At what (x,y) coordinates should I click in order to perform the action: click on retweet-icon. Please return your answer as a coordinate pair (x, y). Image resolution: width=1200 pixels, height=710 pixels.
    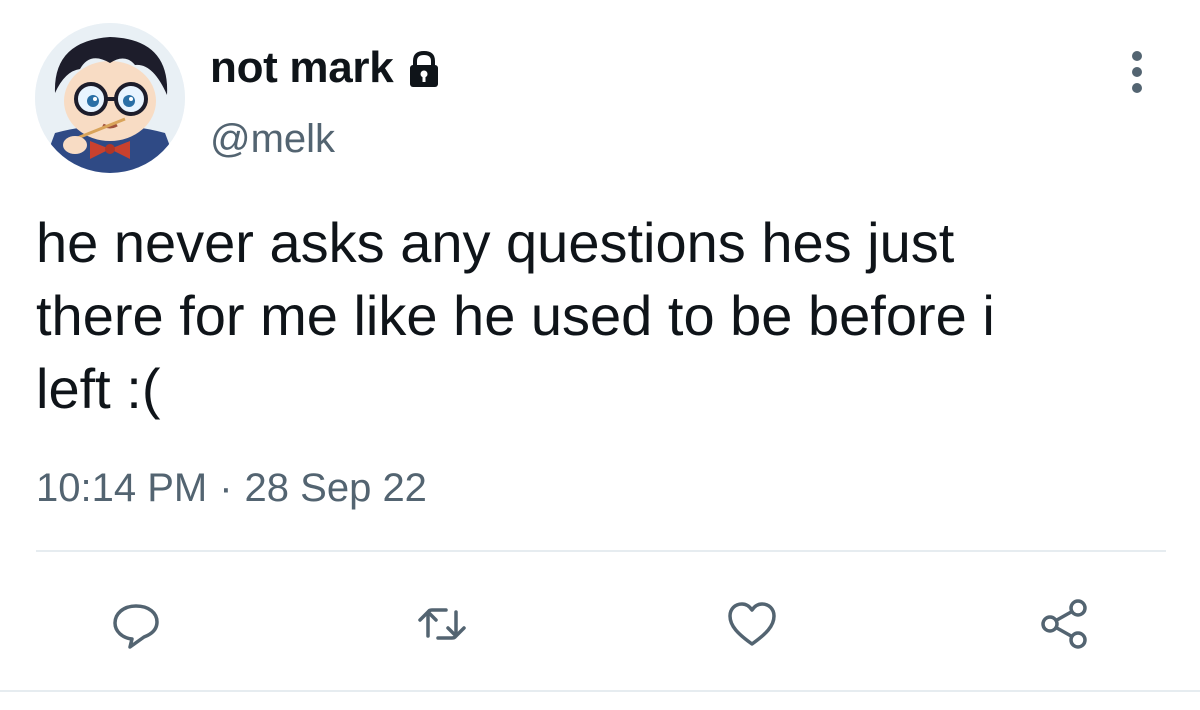
    Looking at the image, I should click on (442, 624).